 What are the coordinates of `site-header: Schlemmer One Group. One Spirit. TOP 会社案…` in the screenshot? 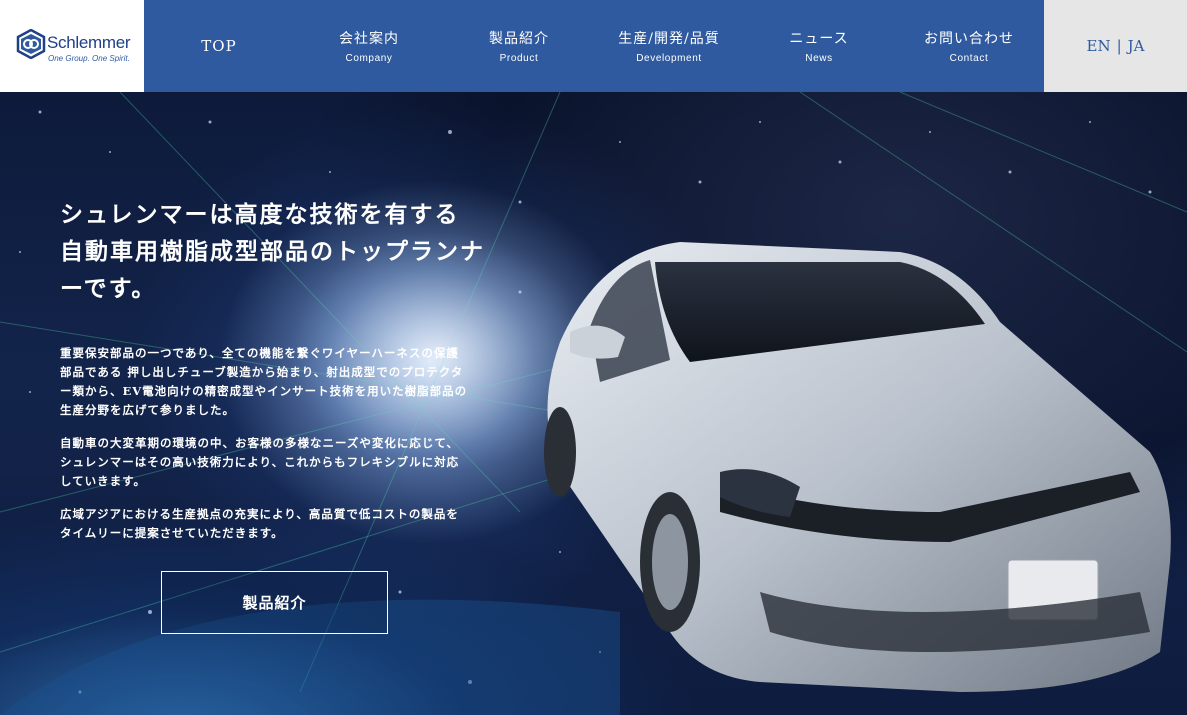 It's located at (593, 46).